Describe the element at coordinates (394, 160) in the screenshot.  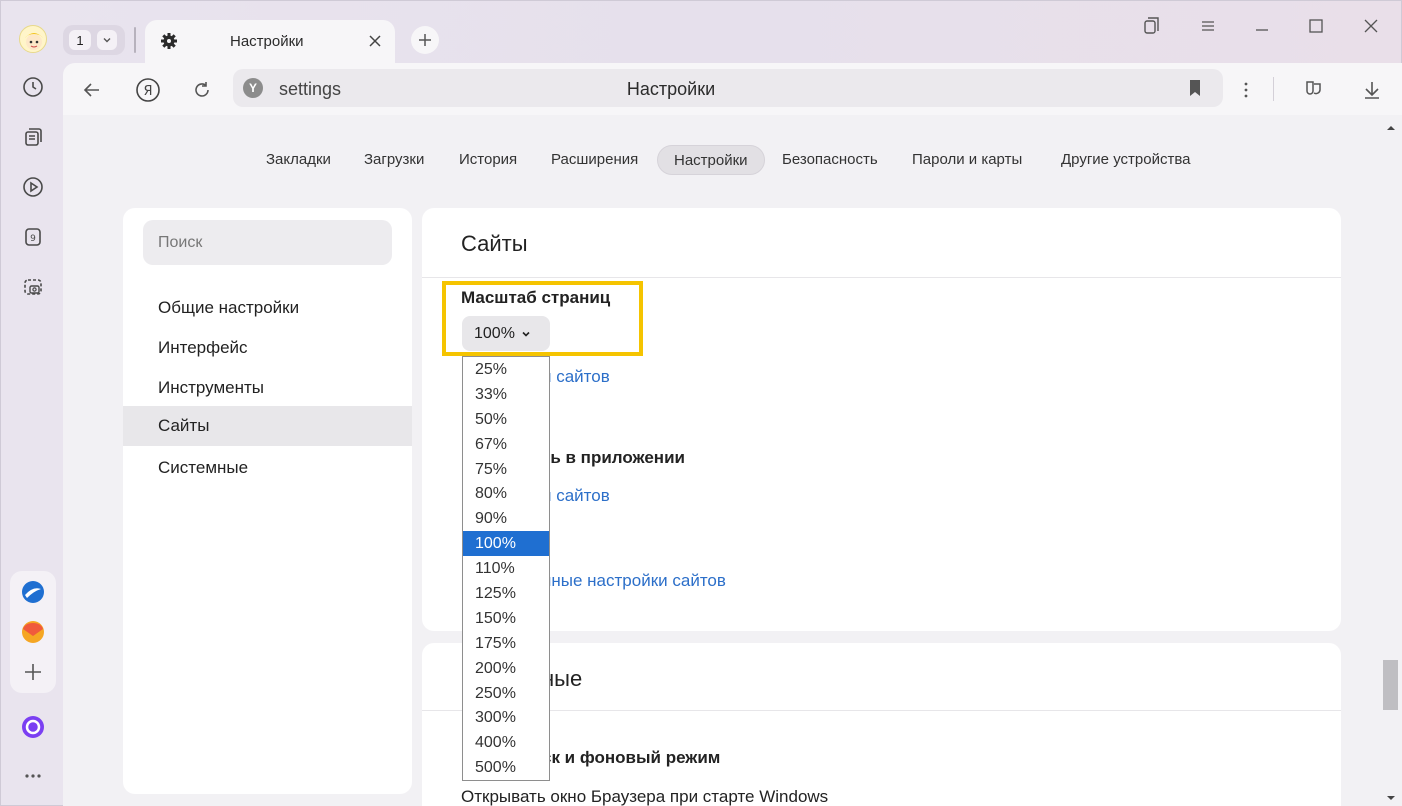
I see `nav-downloads: Загрузки` at that location.